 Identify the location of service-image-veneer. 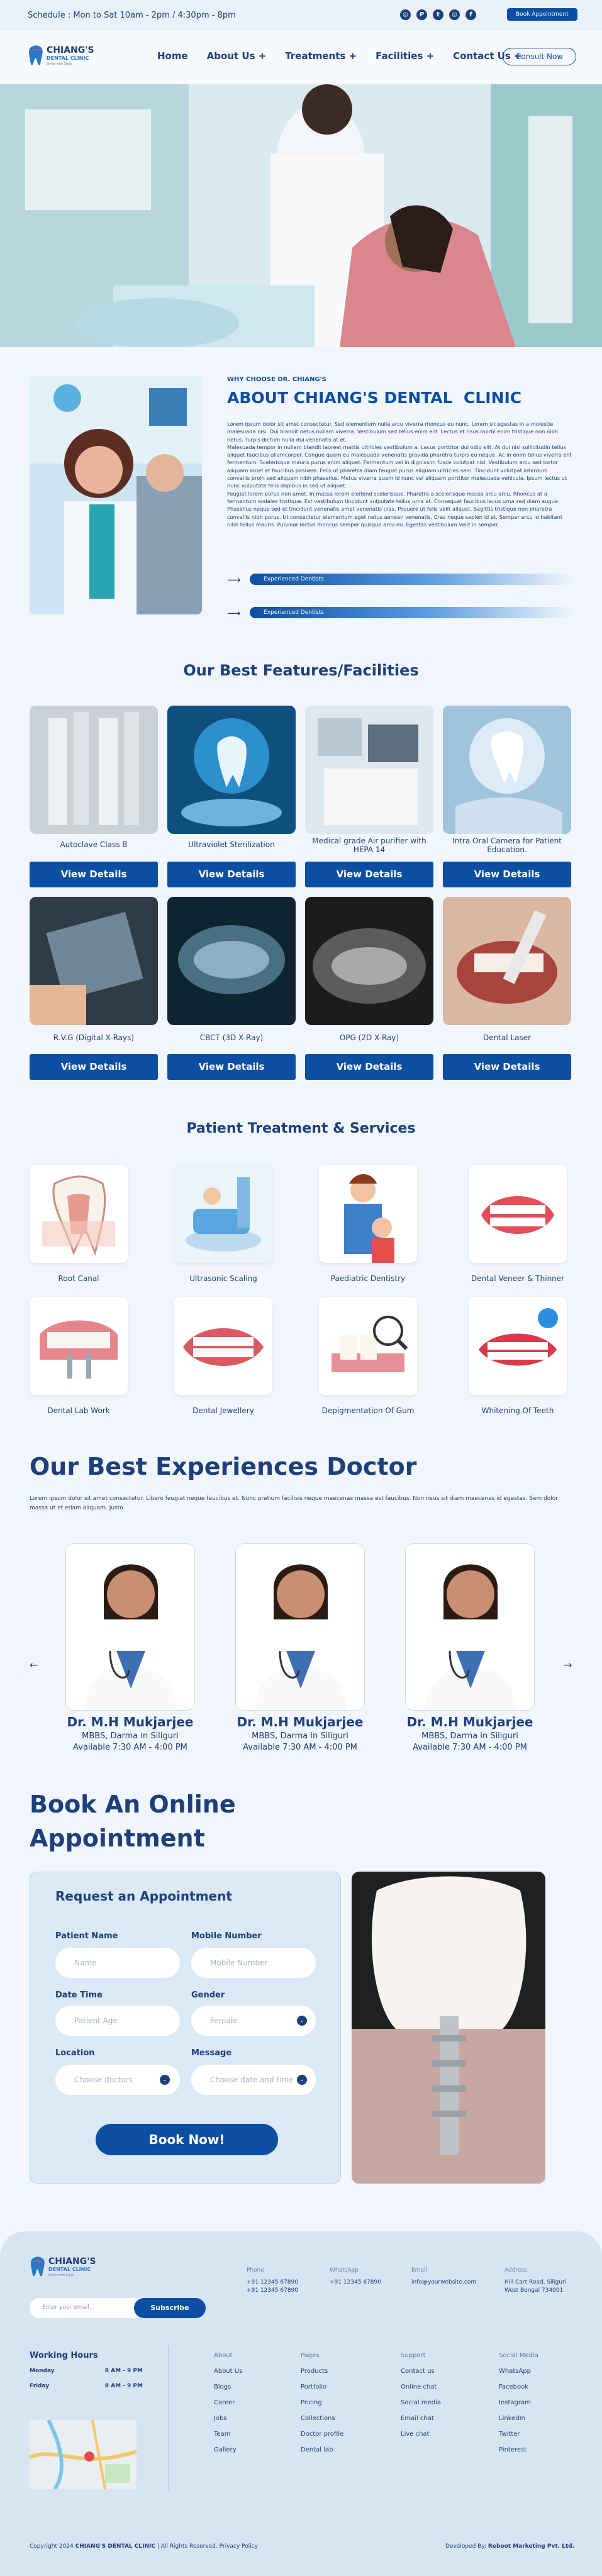
(518, 1214).